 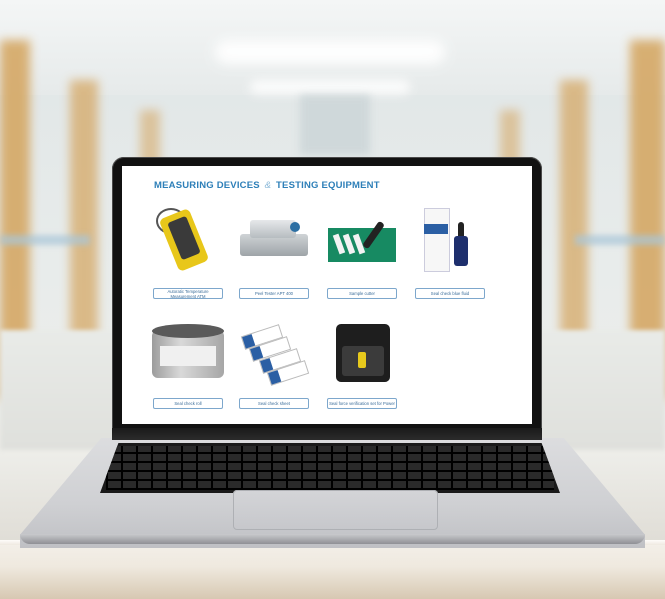 I want to click on peel-tester-icon, so click(x=274, y=241).